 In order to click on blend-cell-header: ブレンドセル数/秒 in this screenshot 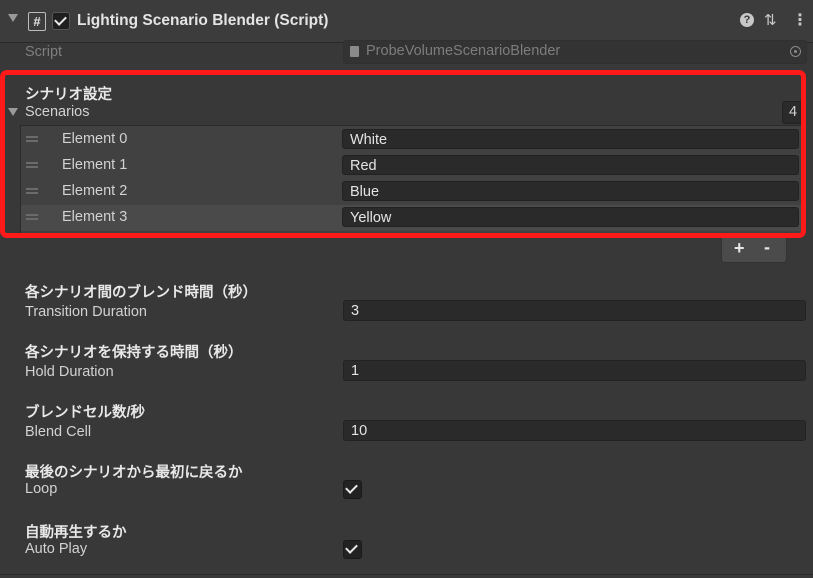, I will do `click(85, 413)`.